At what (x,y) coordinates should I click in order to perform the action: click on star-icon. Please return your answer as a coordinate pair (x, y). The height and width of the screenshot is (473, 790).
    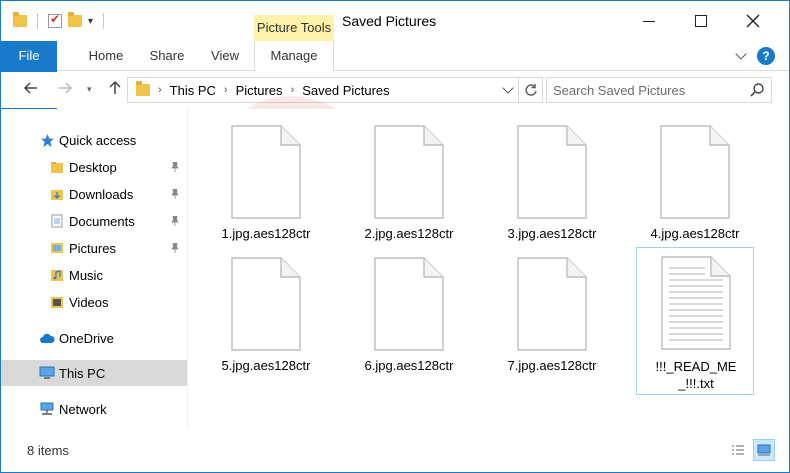
    Looking at the image, I should click on (47, 140).